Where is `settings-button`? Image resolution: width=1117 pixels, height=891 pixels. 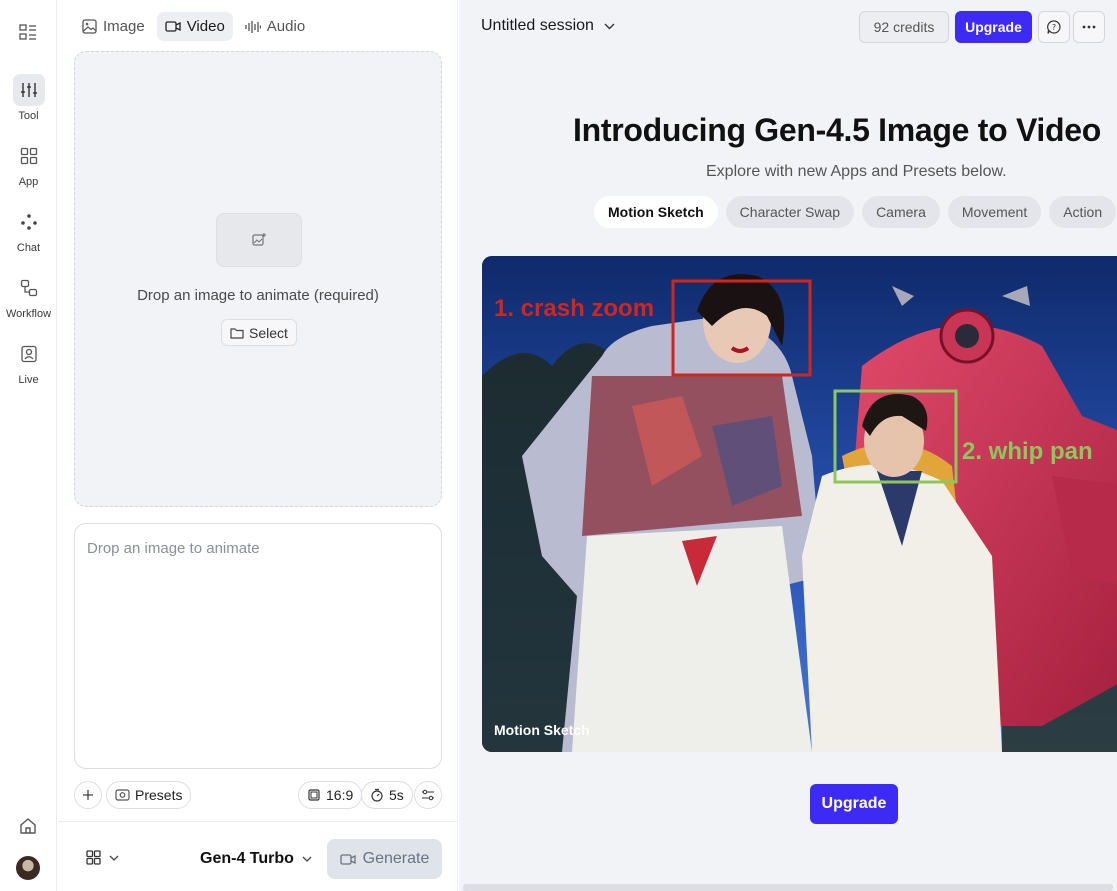
settings-button is located at coordinates (428, 795).